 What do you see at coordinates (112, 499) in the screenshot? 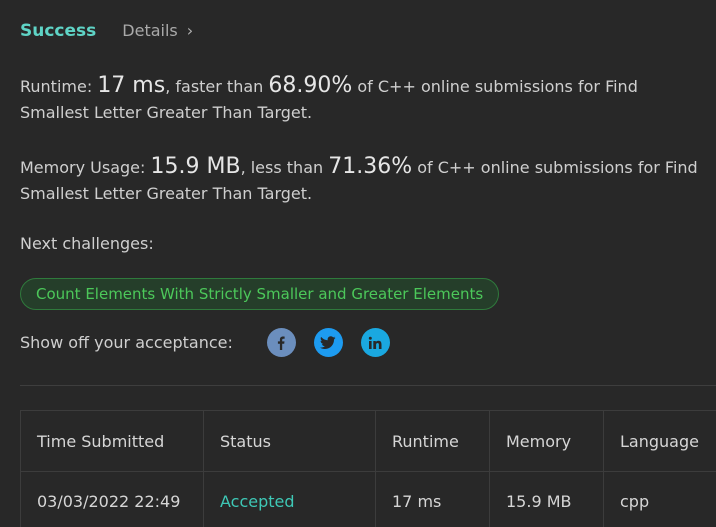
I see `cell-time-submitted: 03/03/2022 22:49` at bounding box center [112, 499].